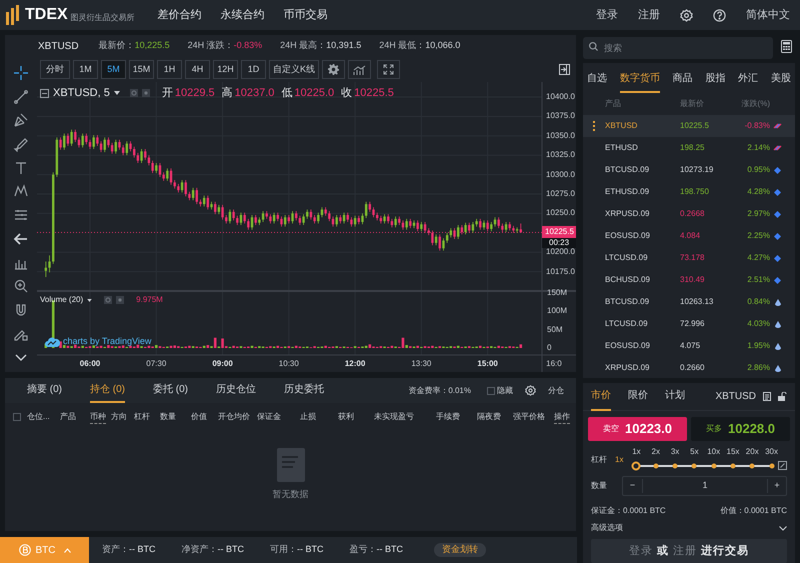 Image resolution: width=800 pixels, height=563 pixels. I want to click on interval-tab: 1H, so click(169, 69).